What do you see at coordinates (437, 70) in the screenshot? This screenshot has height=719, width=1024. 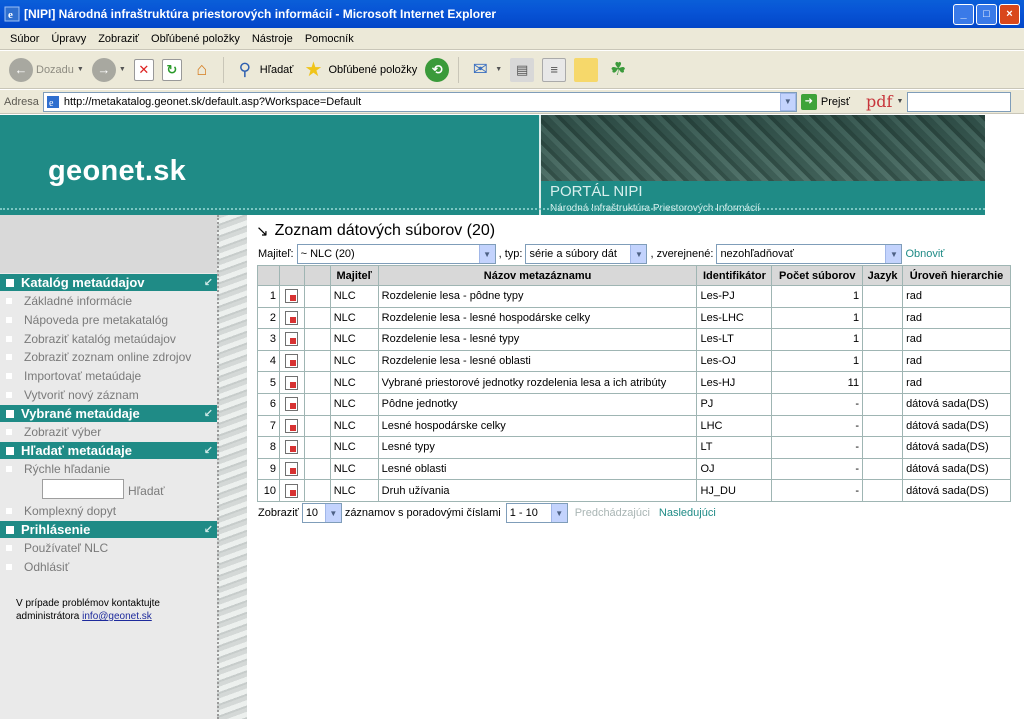 I see `history-button: ⟲` at bounding box center [437, 70].